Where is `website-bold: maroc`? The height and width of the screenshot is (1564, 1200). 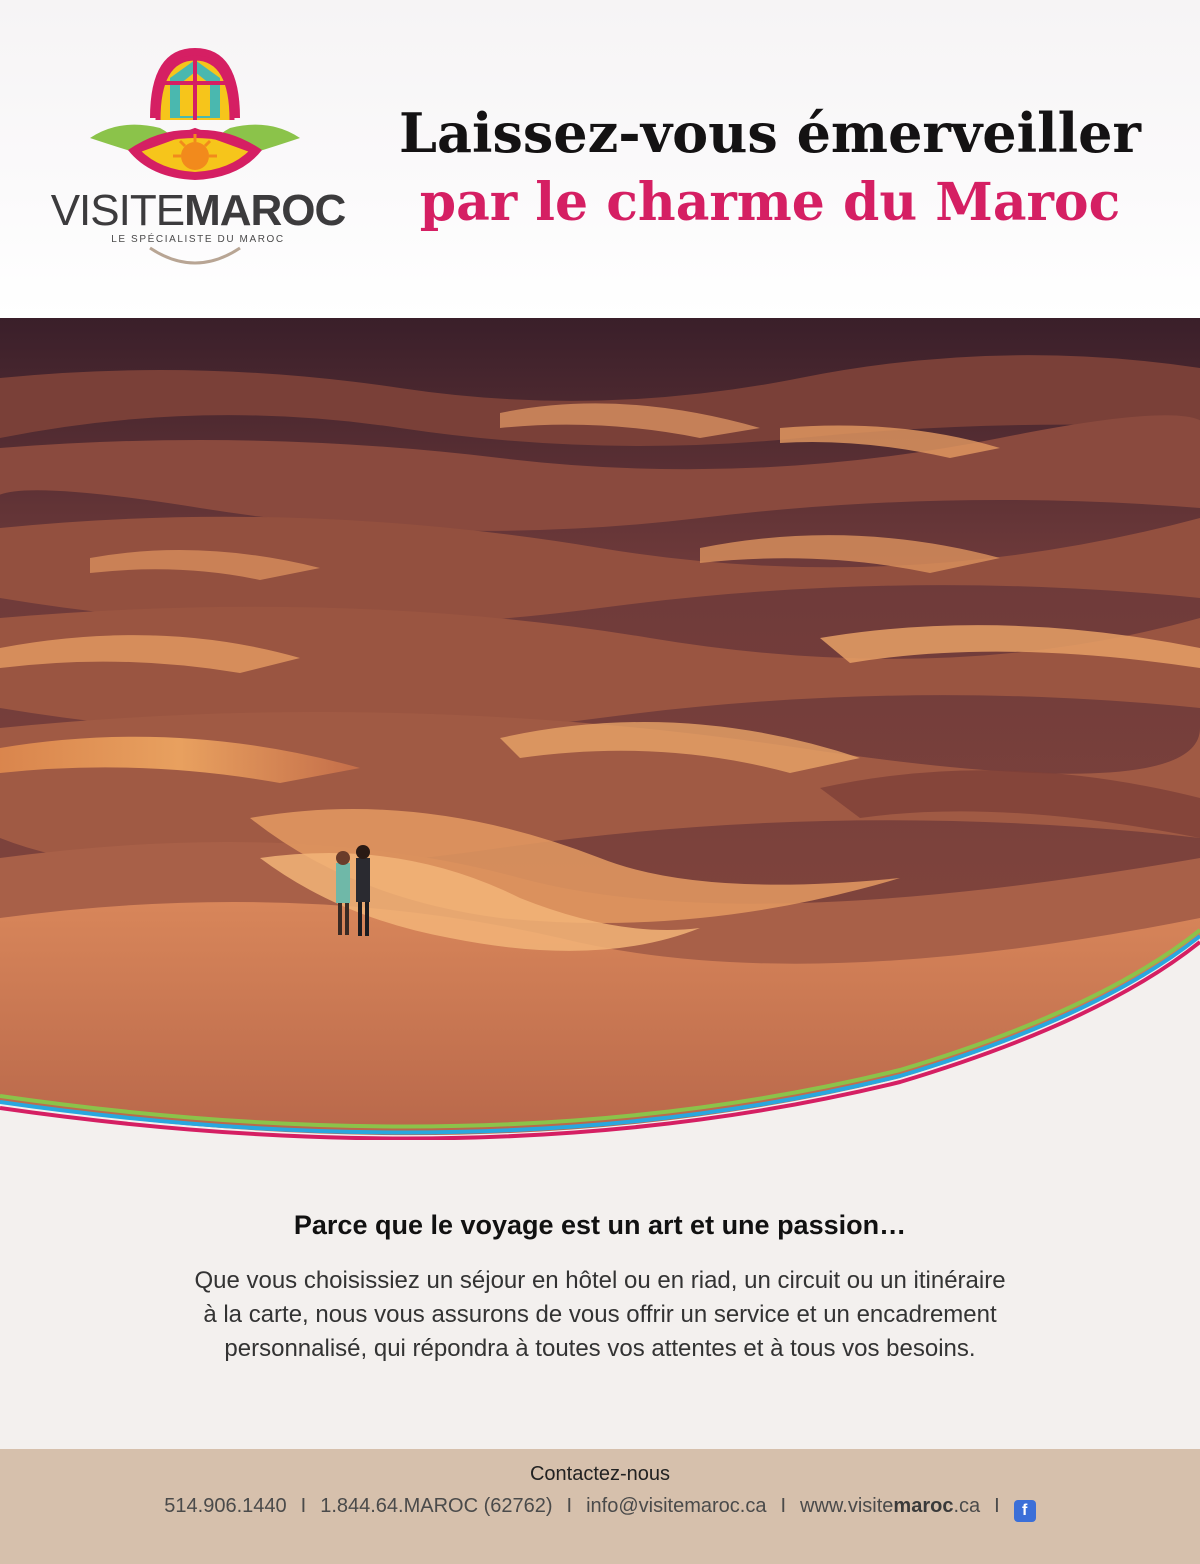 website-bold: maroc is located at coordinates (923, 1506).